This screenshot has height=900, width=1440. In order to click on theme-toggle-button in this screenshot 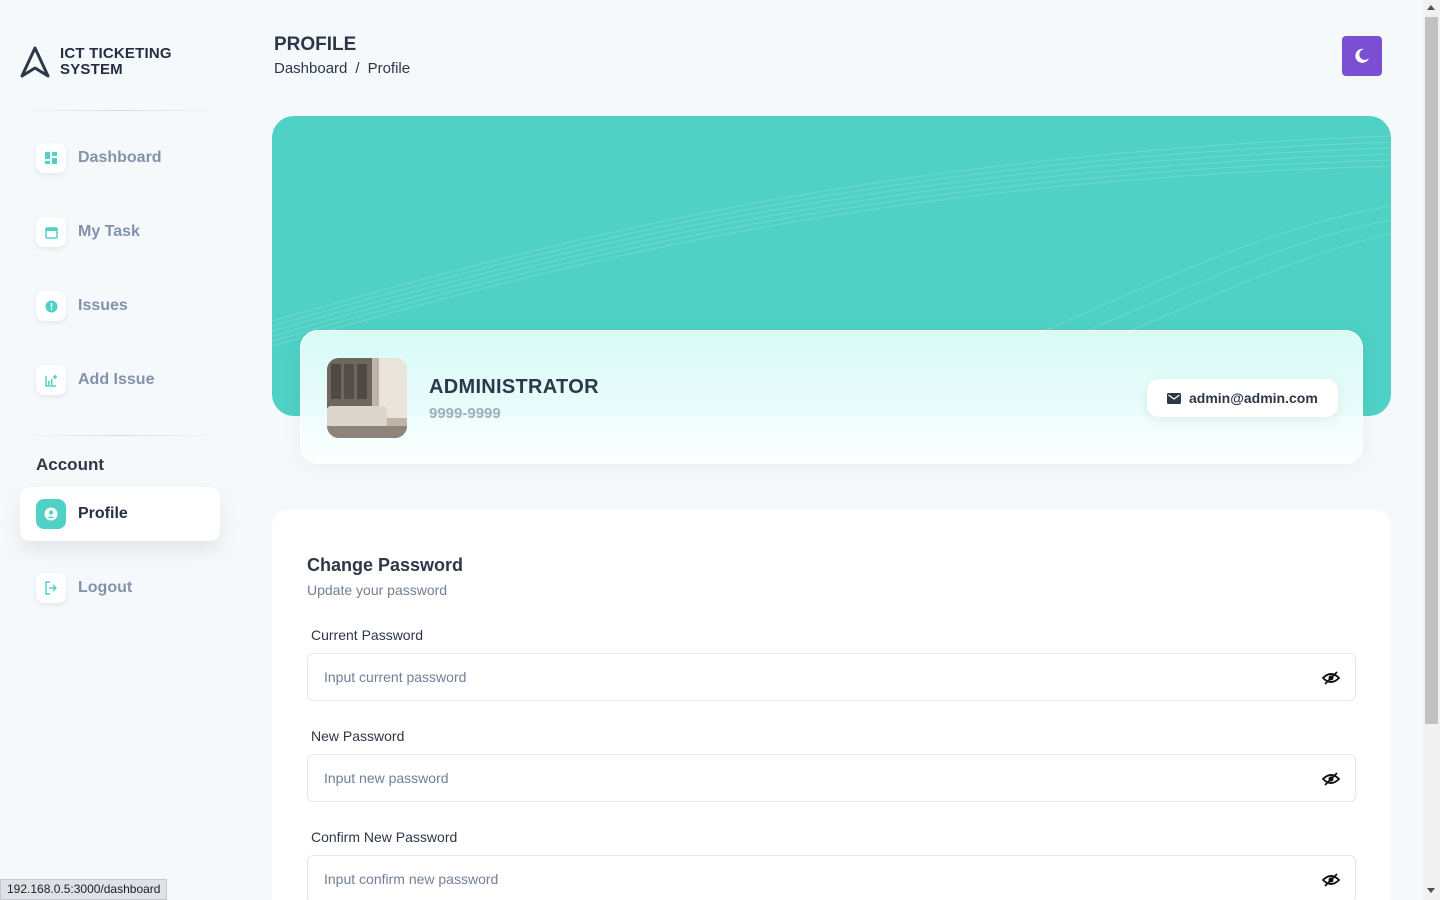, I will do `click(1362, 56)`.